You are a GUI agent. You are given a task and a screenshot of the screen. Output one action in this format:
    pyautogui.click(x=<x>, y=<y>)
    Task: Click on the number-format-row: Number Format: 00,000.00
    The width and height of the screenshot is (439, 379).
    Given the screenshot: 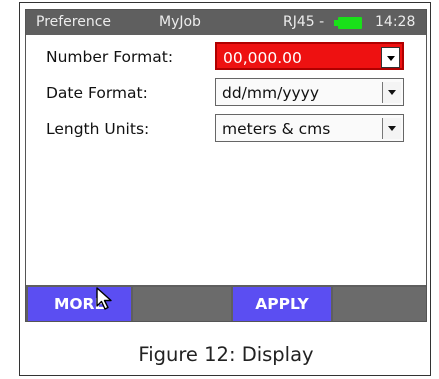 What is the action you would take?
    pyautogui.click(x=226, y=57)
    